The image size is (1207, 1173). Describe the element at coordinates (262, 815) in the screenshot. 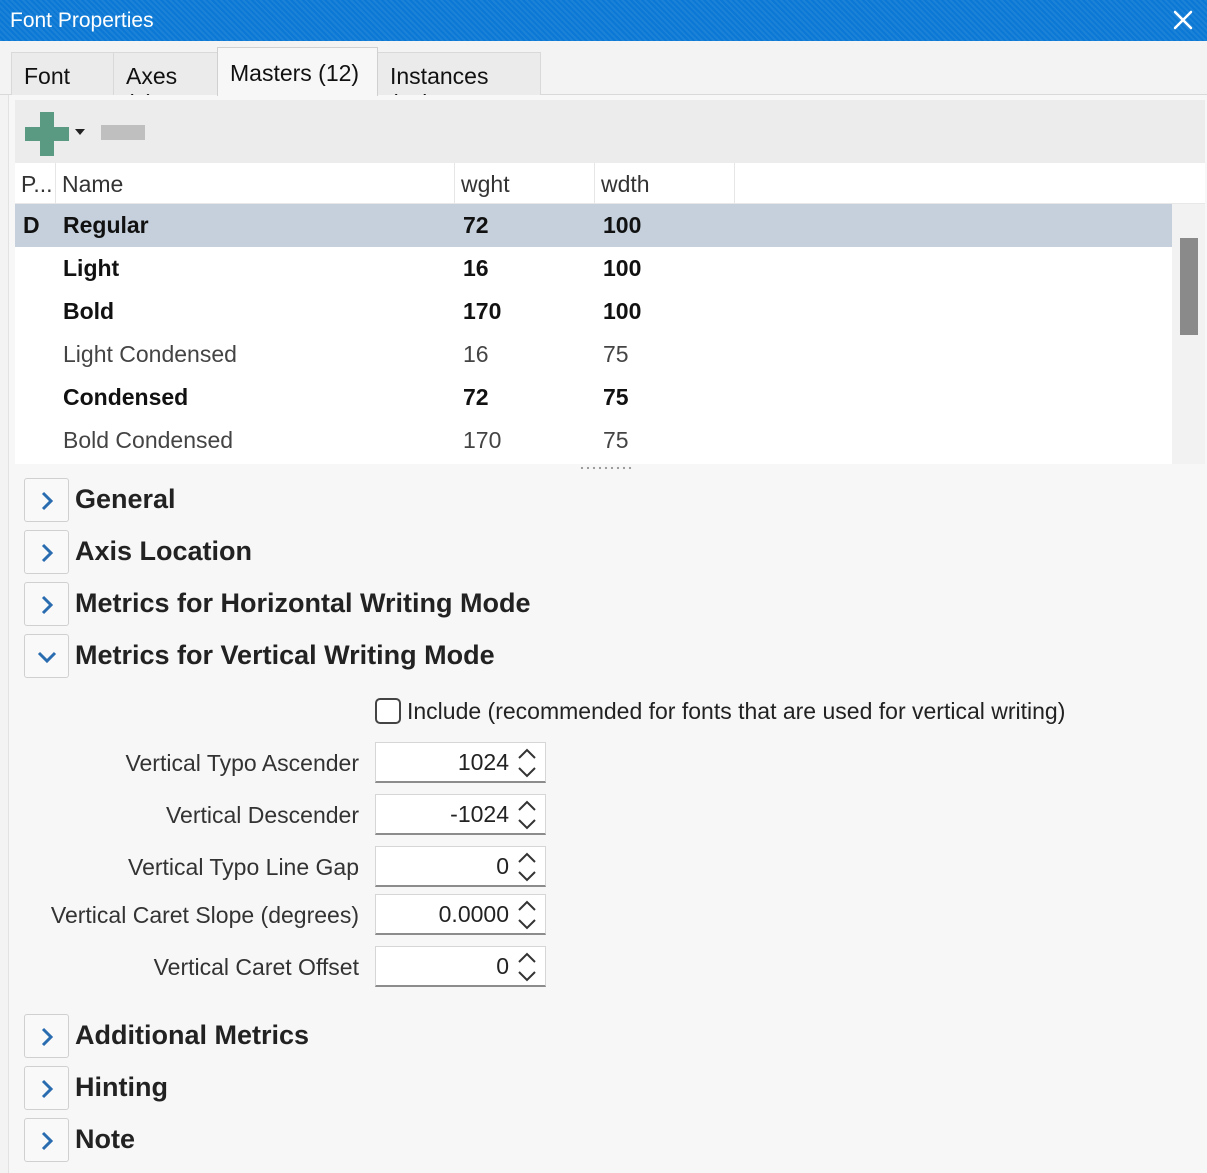

I see `vertical-descender-label: Vertical Descender` at that location.